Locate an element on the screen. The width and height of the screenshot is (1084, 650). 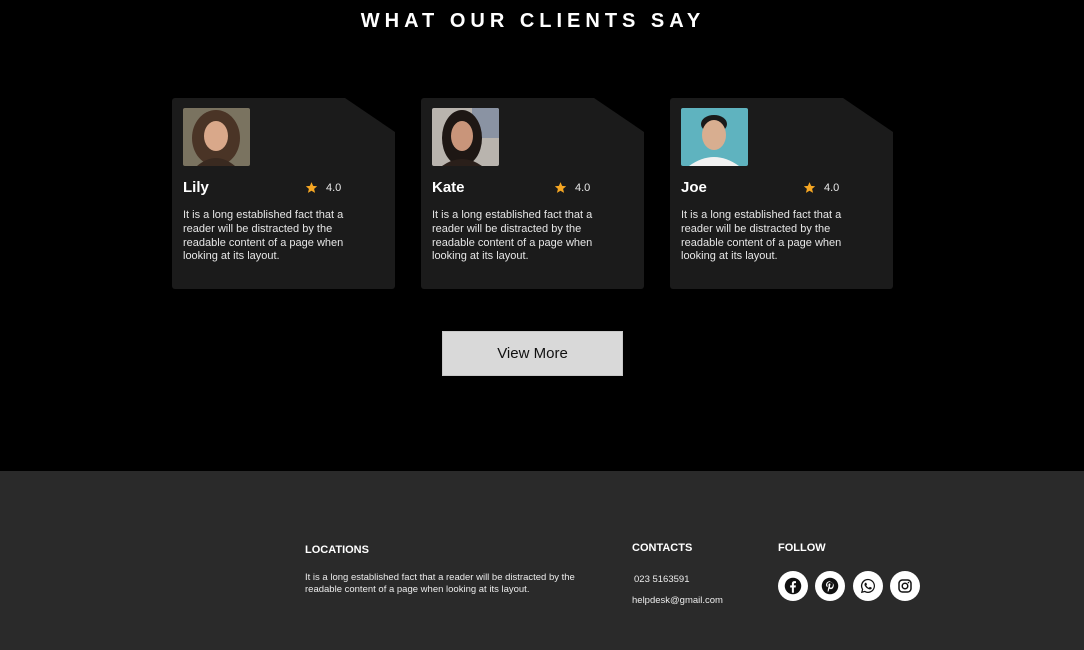
view-more-button: View More is located at coordinates (532, 353).